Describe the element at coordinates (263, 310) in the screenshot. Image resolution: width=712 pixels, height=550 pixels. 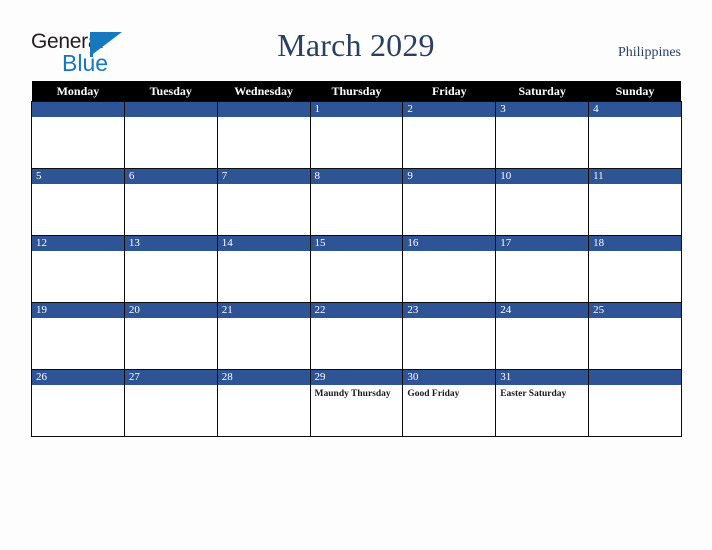
I see `day-number: 21` at that location.